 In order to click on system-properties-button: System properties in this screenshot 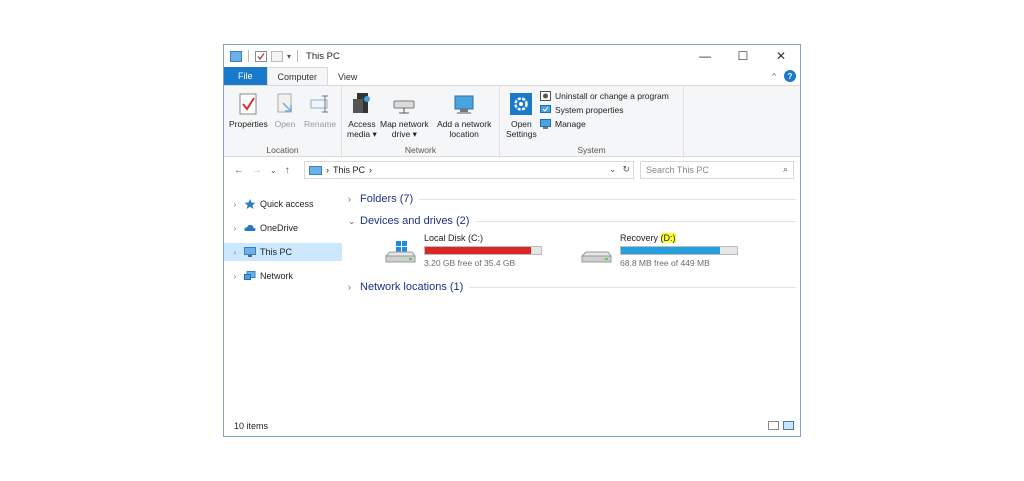, I will do `click(604, 110)`.